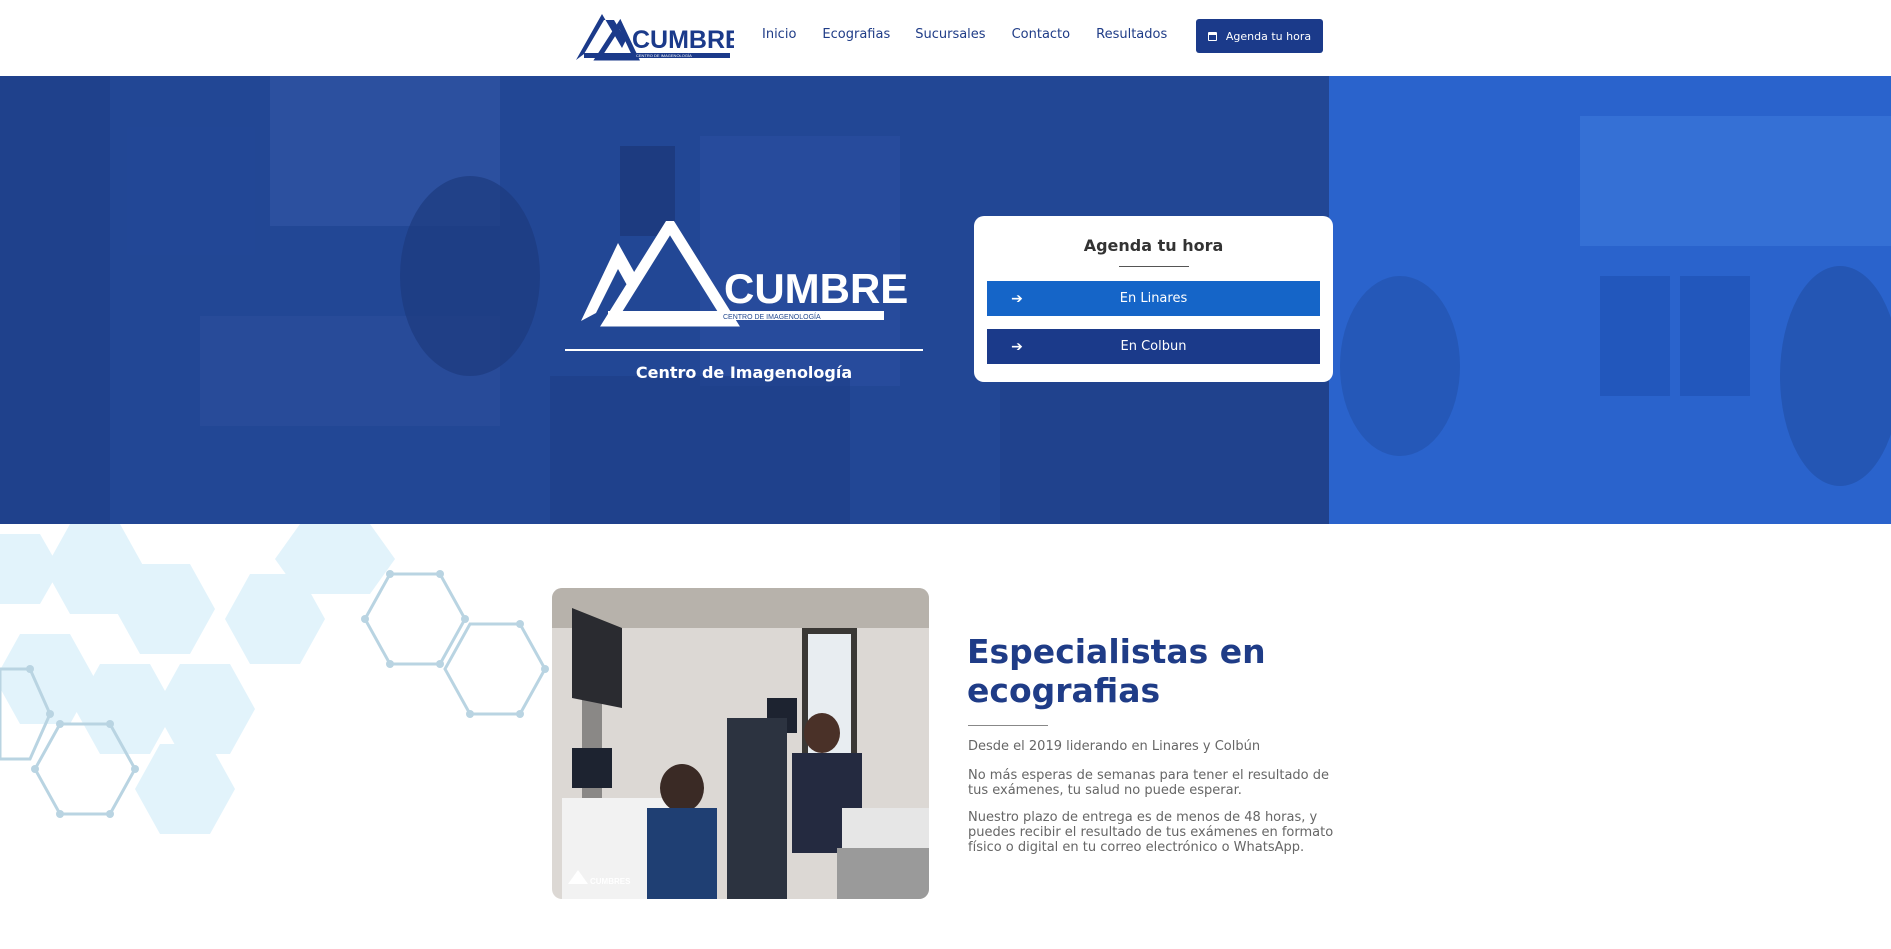 The height and width of the screenshot is (949, 1891). I want to click on section-divider, so click(1008, 725).